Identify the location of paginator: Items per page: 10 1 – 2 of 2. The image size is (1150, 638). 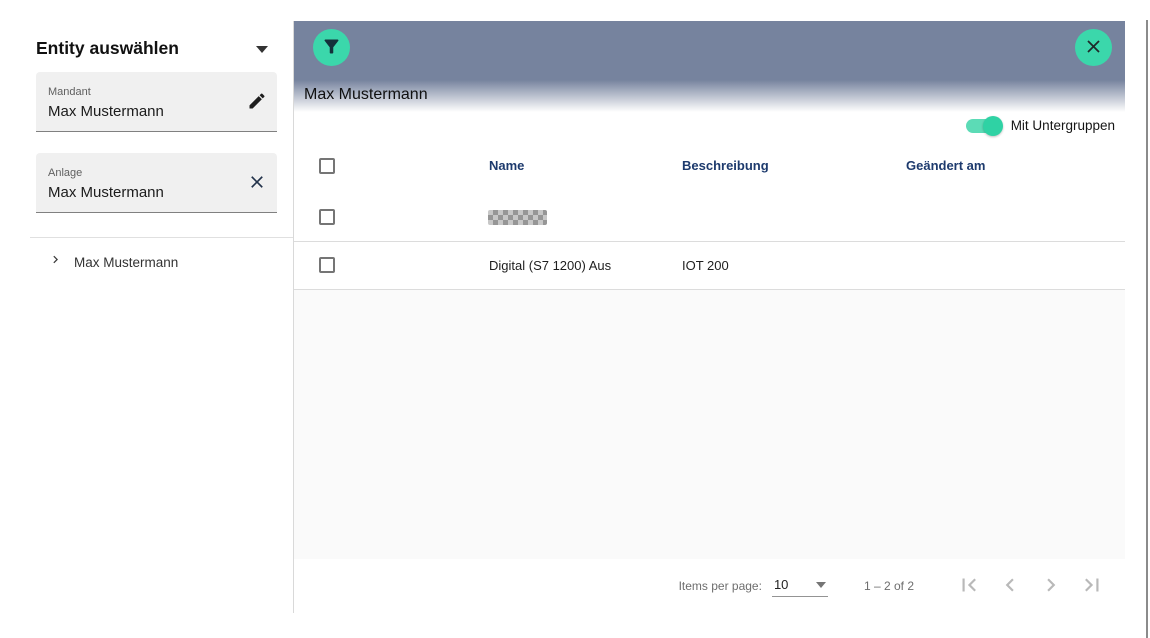
(709, 586).